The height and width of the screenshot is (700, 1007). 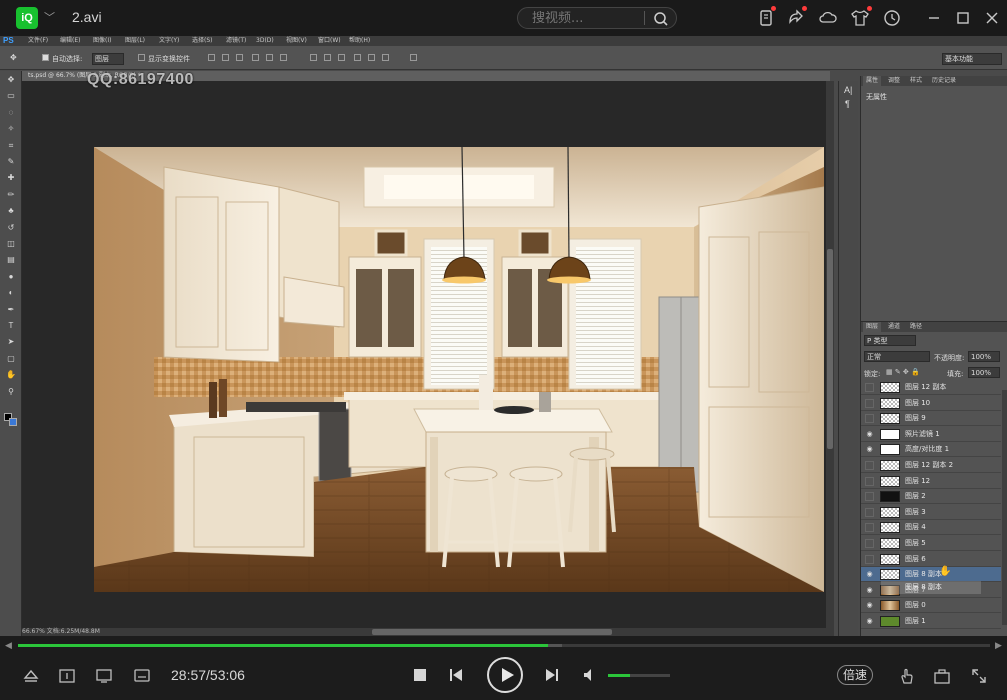 I want to click on layer-row: 图层 3, so click(x=931, y=512).